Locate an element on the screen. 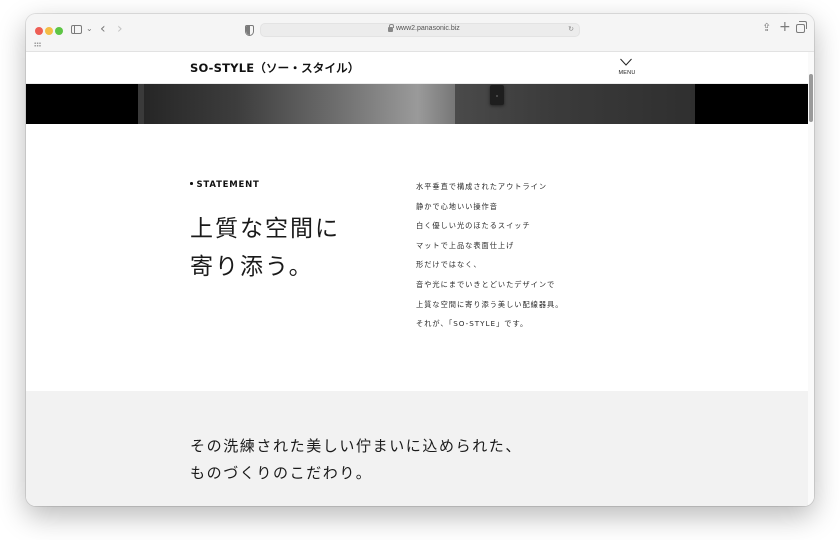 The image size is (840, 540). statement-line: 音や光にまでいきとどいたデザインで is located at coordinates (486, 284).